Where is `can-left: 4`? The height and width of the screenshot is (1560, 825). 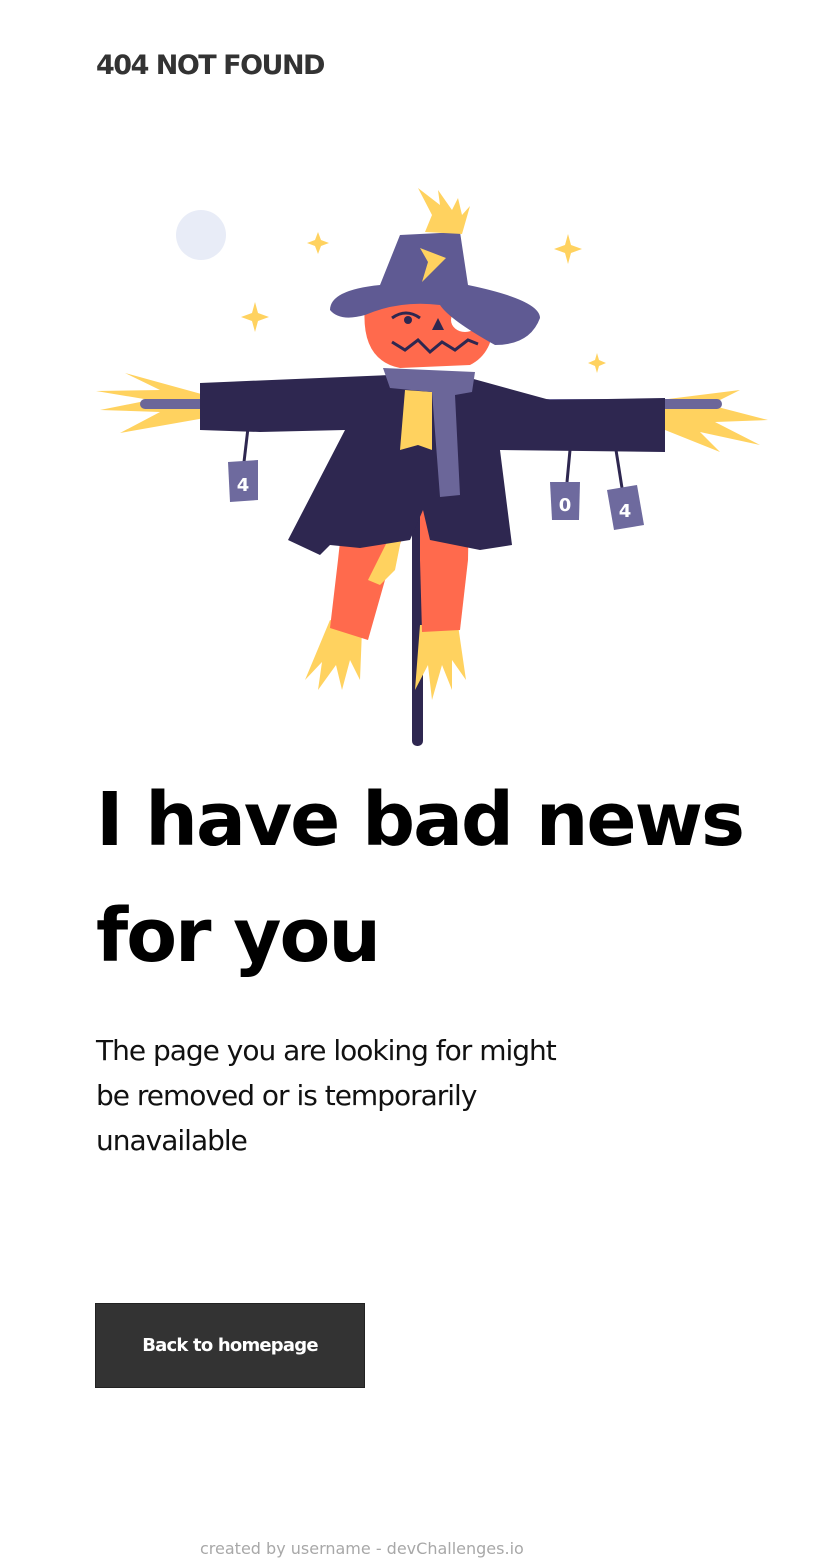
can-left: 4 is located at coordinates (243, 481).